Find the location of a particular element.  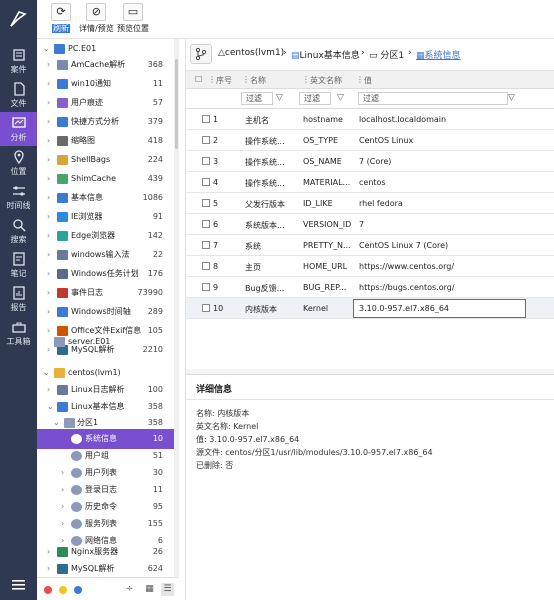

menu-icon is located at coordinates (18, 585).